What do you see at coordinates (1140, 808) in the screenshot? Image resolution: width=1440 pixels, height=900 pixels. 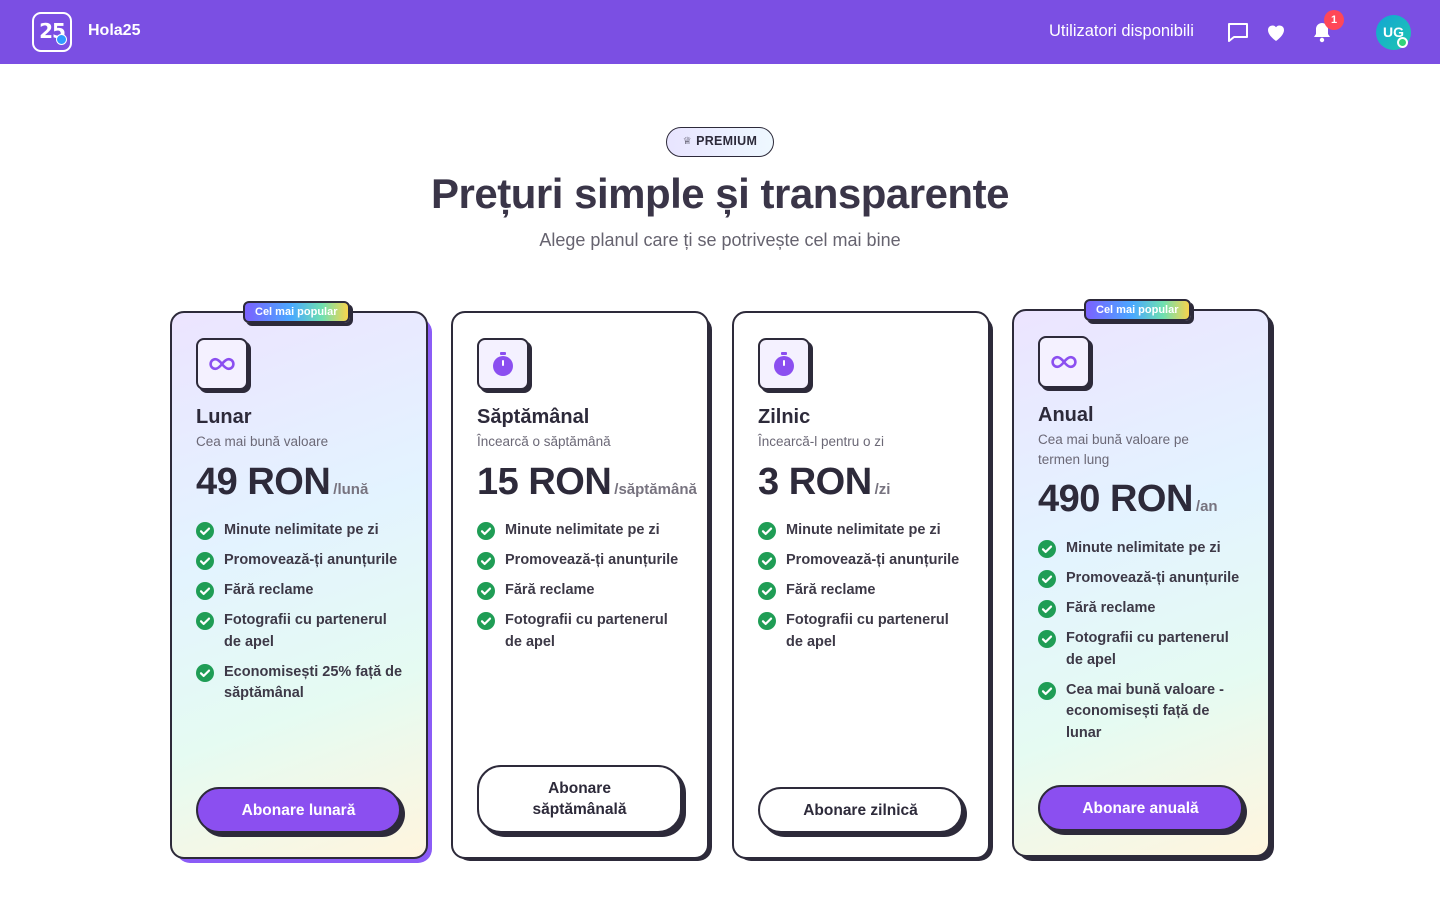 I see `subscribe-yearly-button: Abonare anuală` at bounding box center [1140, 808].